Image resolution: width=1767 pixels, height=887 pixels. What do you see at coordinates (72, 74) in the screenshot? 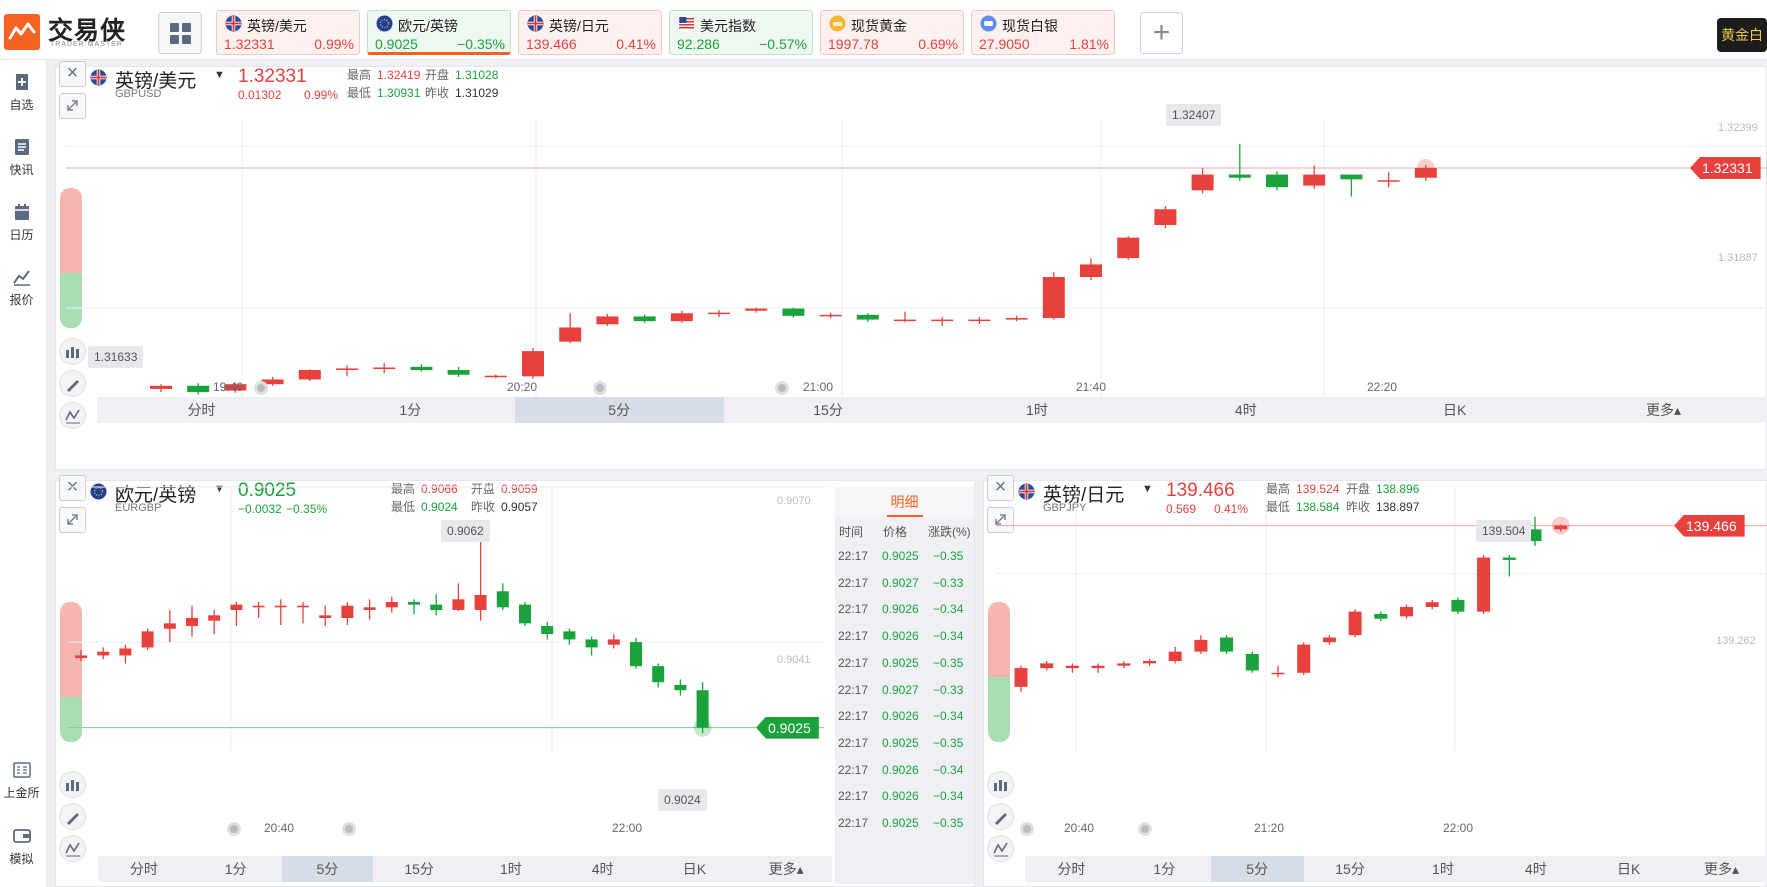
I see `close-button: ×` at bounding box center [72, 74].